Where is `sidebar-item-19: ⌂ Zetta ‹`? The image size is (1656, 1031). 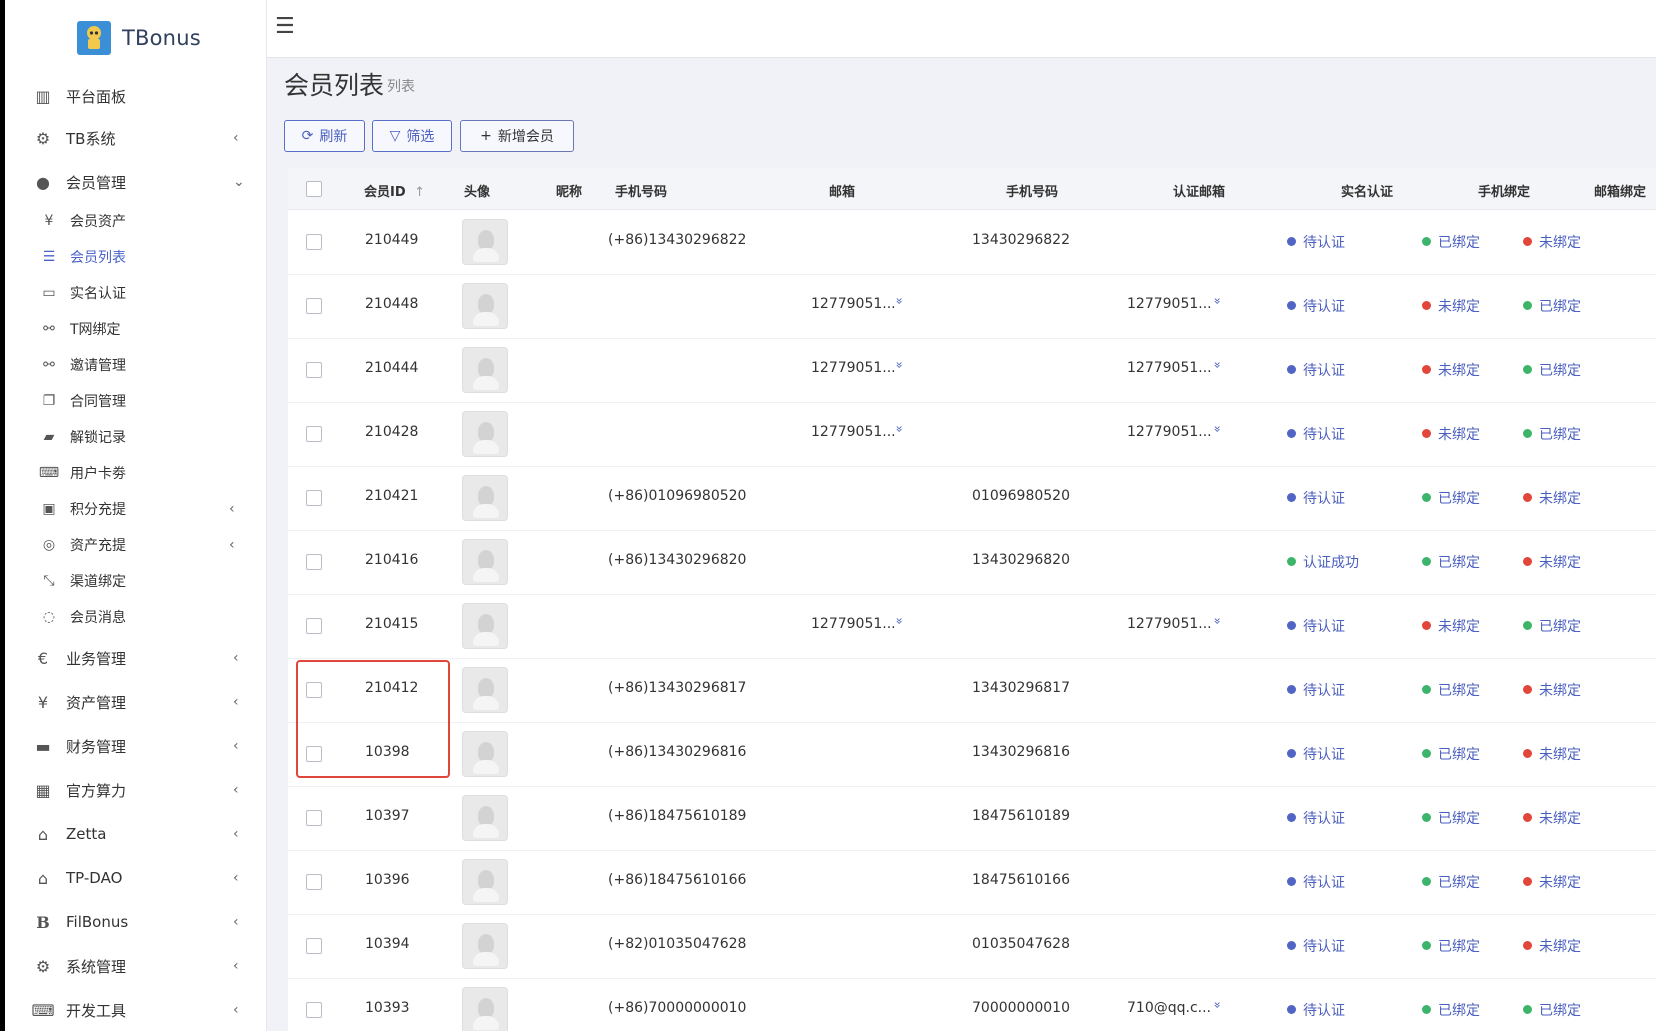 sidebar-item-19: ⌂ Zetta ‹ is located at coordinates (135, 834).